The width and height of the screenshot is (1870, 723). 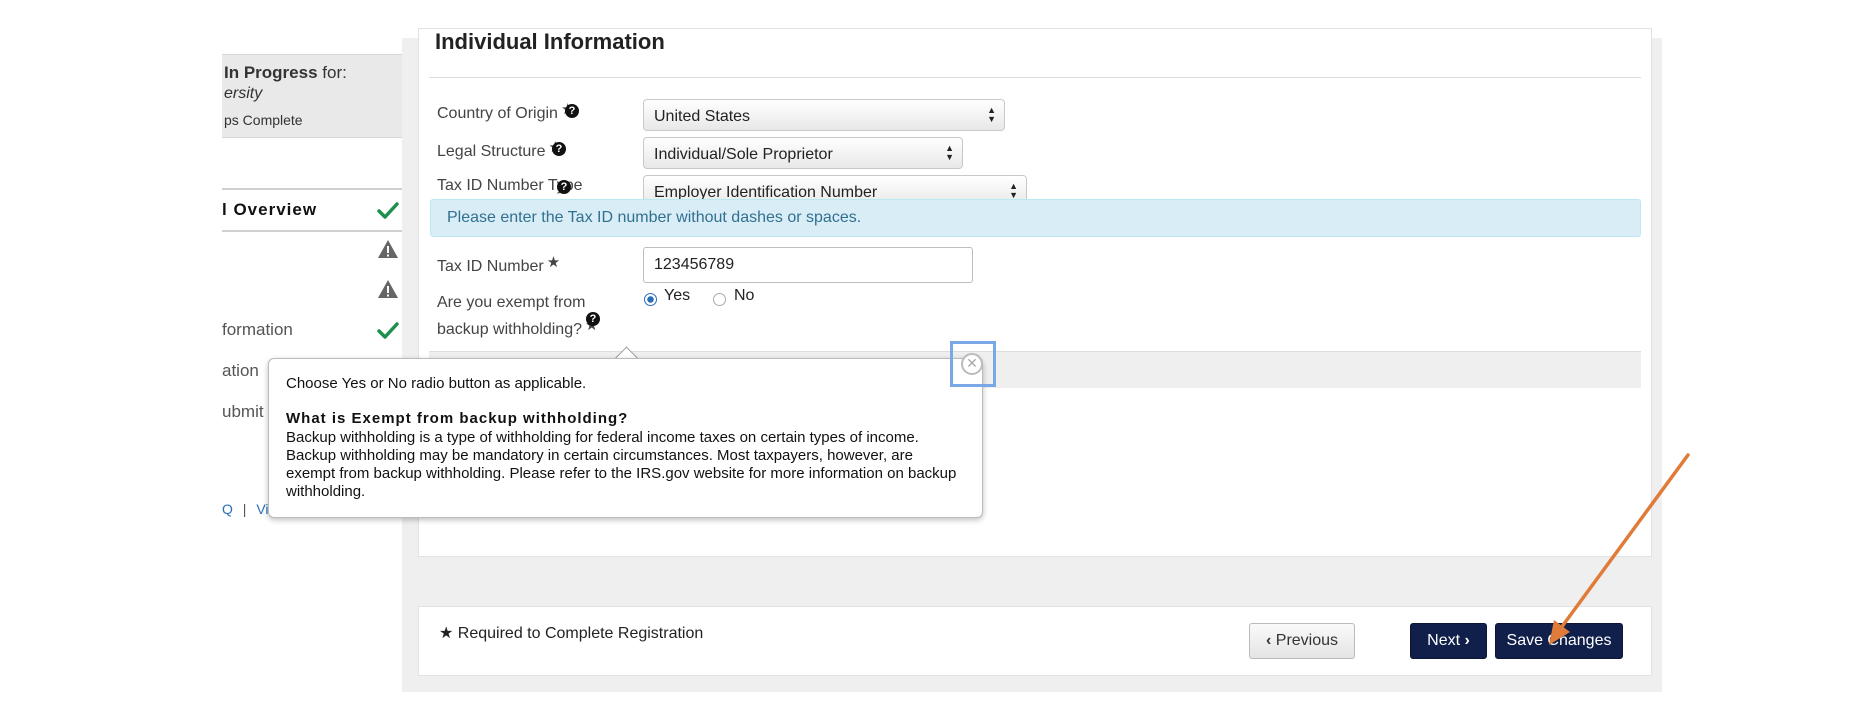 What do you see at coordinates (1559, 632) in the screenshot?
I see `annotation-arrow-head` at bounding box center [1559, 632].